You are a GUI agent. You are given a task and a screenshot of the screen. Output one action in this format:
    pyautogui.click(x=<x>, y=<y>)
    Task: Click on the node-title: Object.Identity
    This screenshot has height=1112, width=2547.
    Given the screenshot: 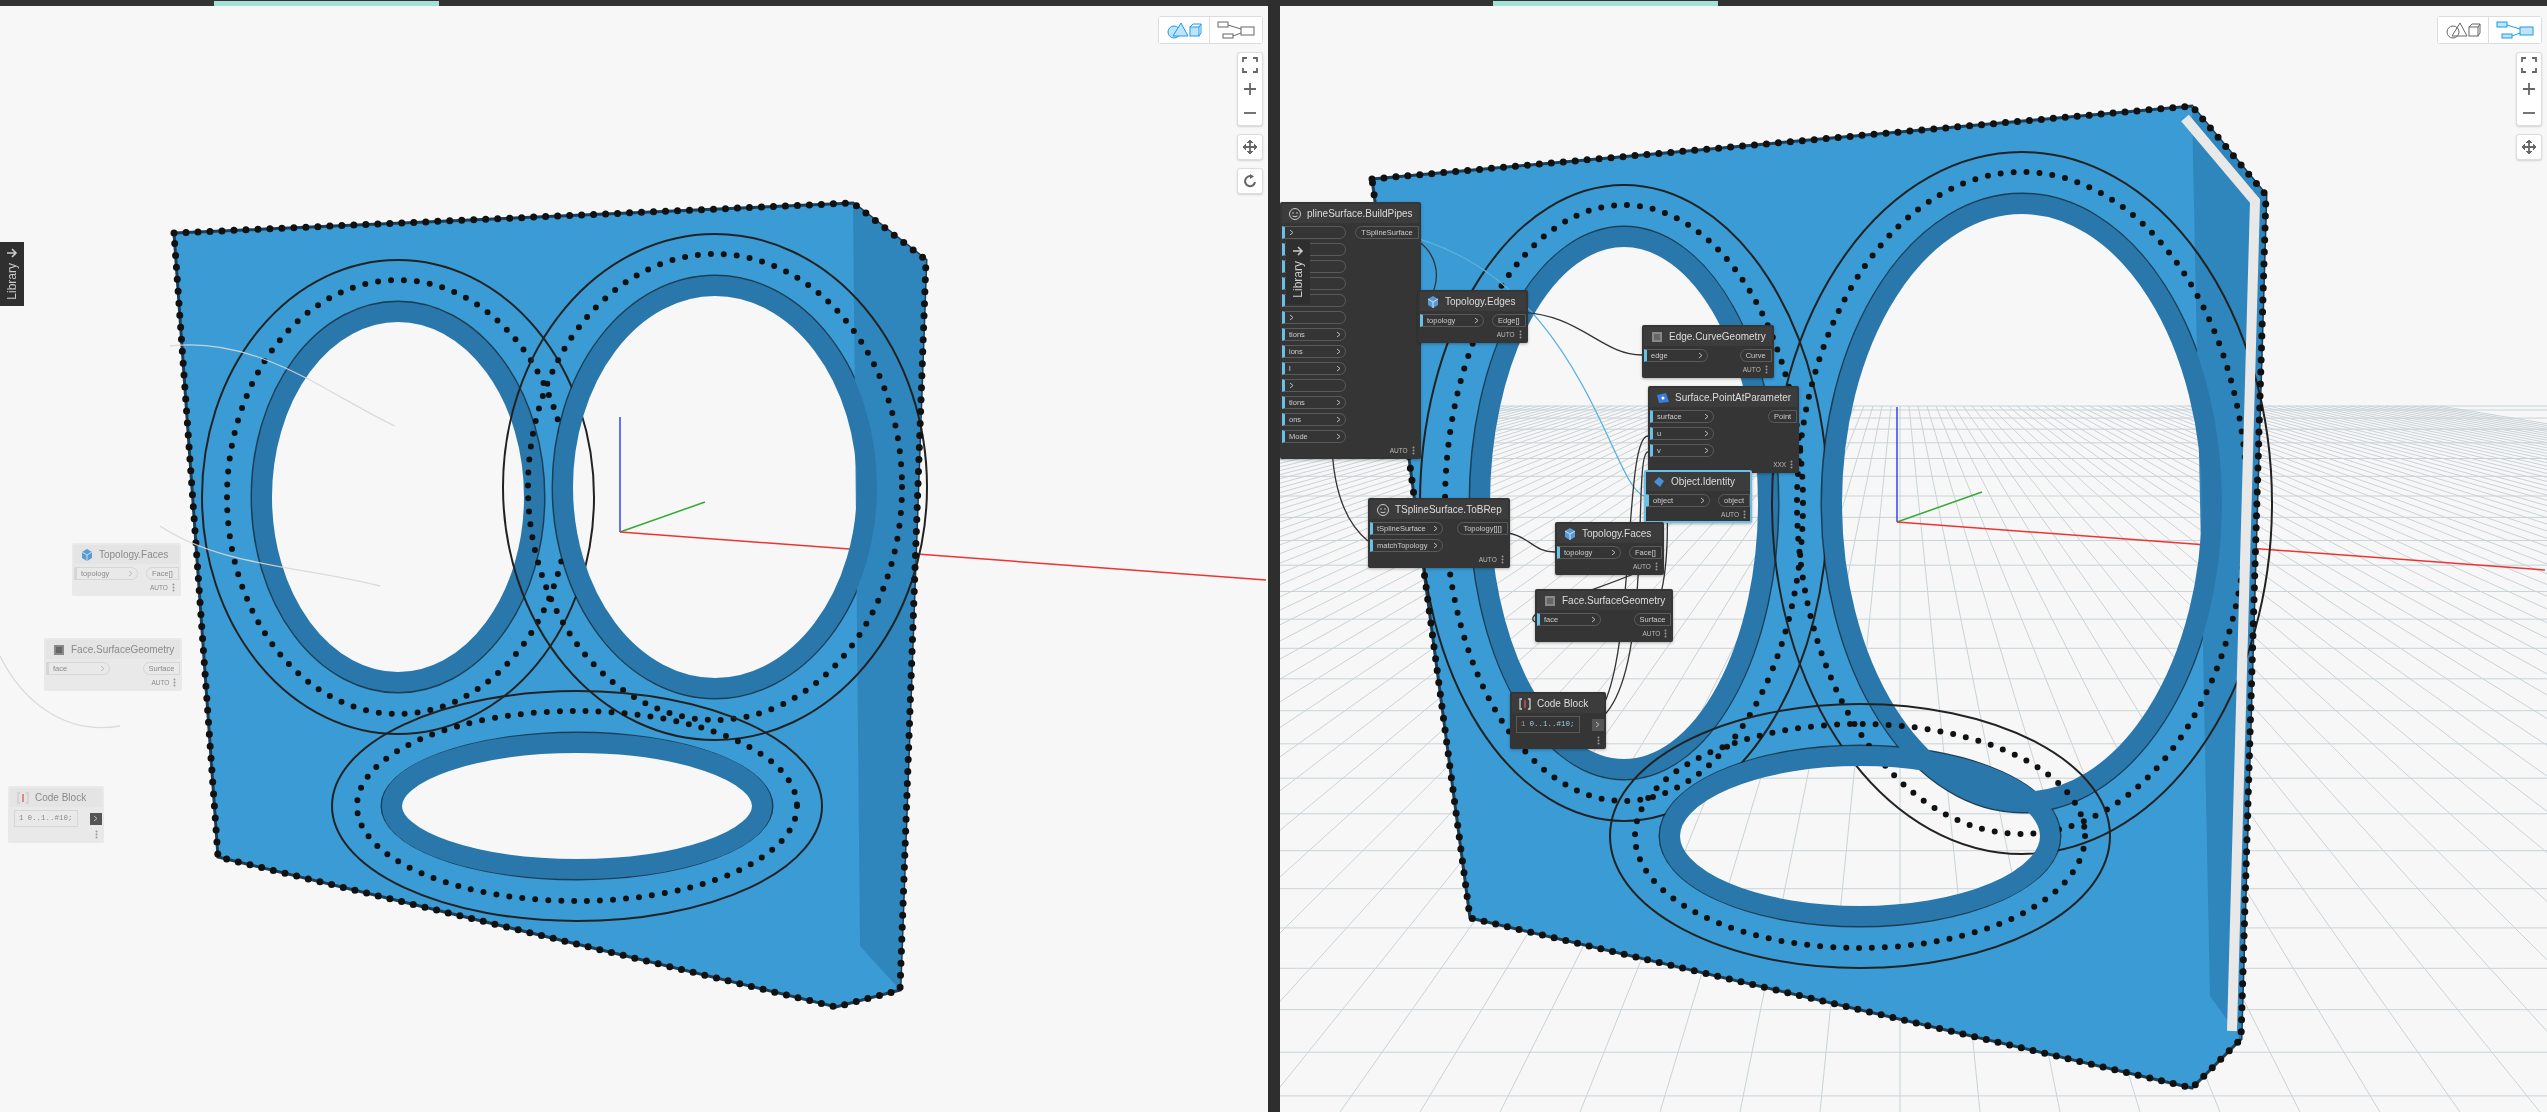 What is the action you would take?
    pyautogui.click(x=1703, y=482)
    